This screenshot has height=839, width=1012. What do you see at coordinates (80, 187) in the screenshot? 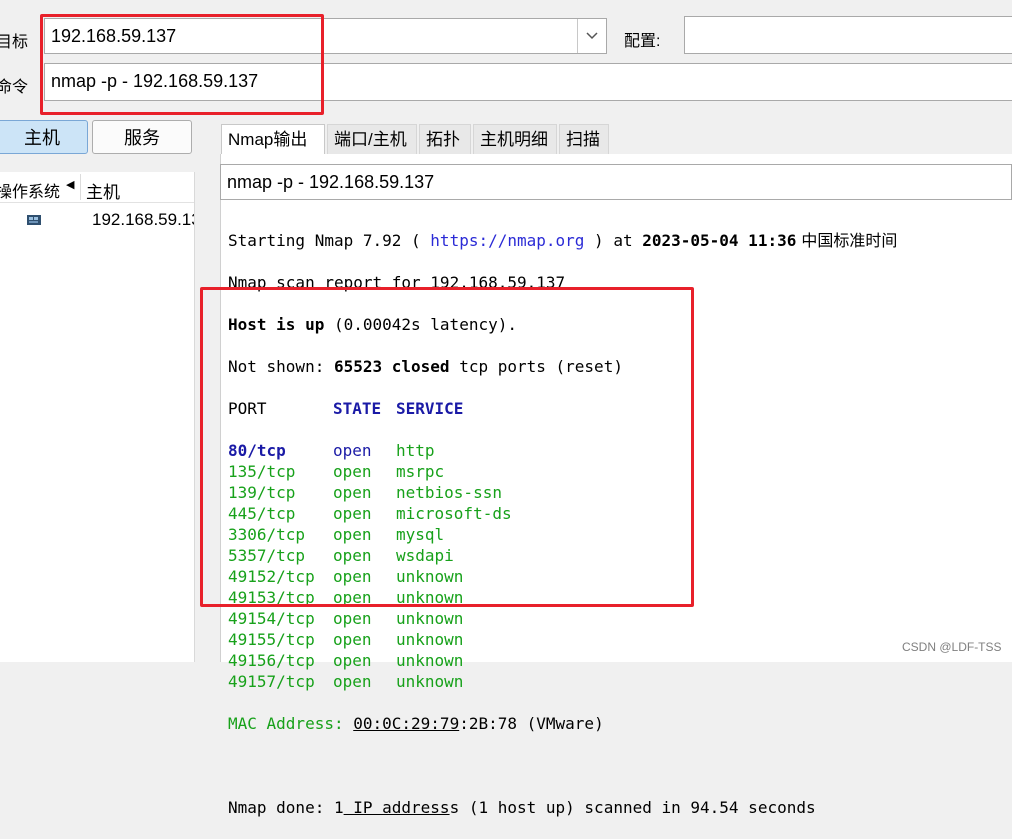
I see `column-divider` at bounding box center [80, 187].